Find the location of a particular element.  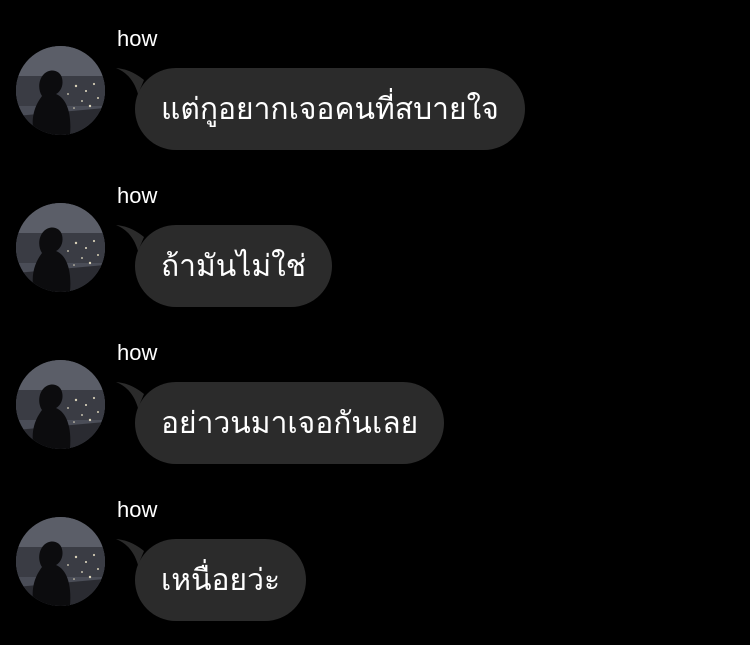

message-text: อย่าวนมาเจอกันเลย is located at coordinates (290, 423).